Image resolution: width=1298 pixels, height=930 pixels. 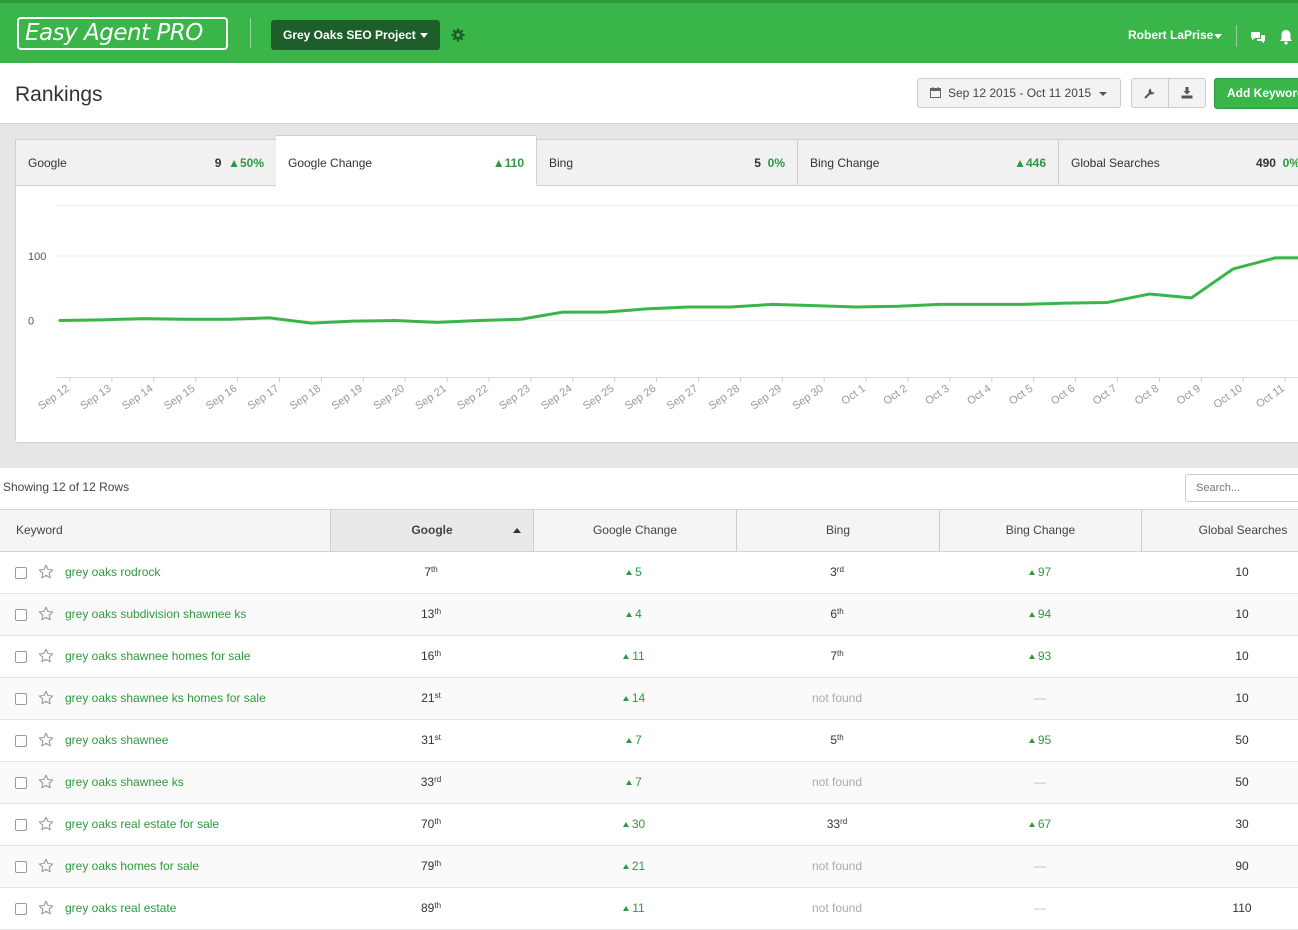 What do you see at coordinates (157, 656) in the screenshot?
I see `keyword-link: grey oaks shawnee homes for sale` at bounding box center [157, 656].